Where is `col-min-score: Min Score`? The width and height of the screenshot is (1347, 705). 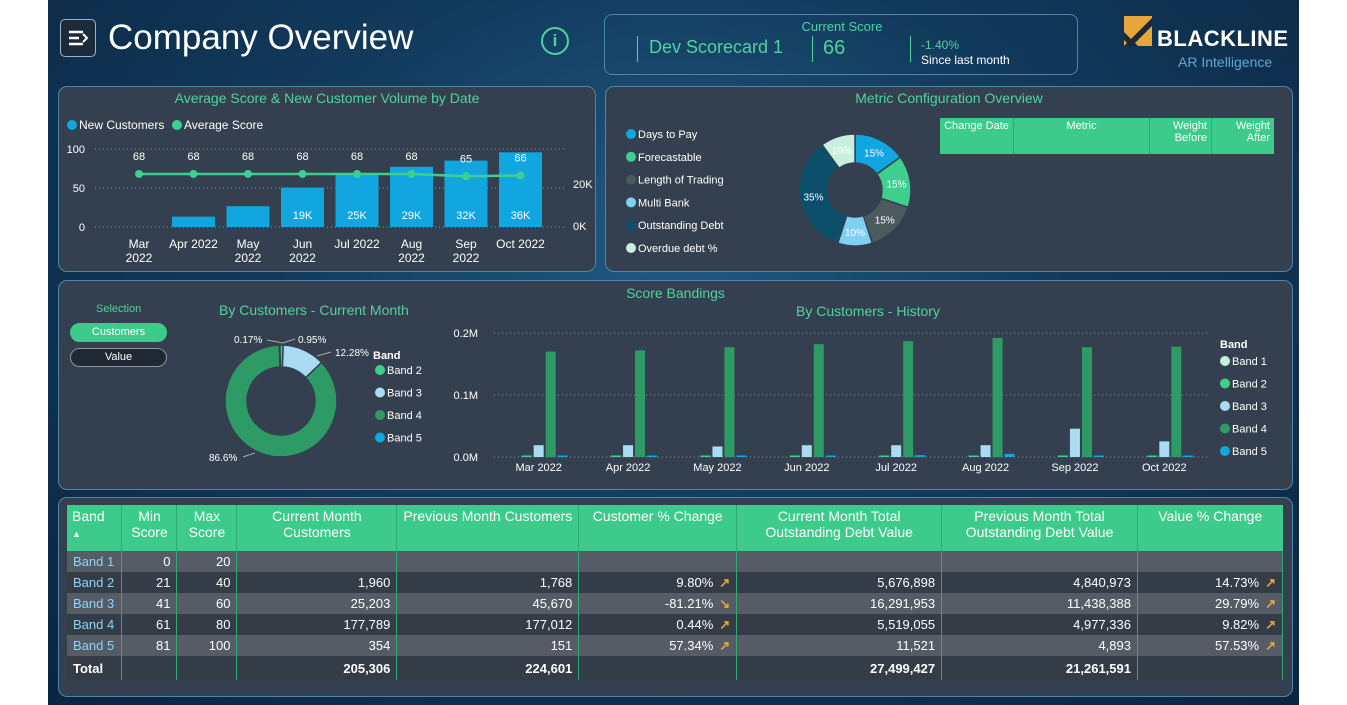
col-min-score: Min Score is located at coordinates (149, 528).